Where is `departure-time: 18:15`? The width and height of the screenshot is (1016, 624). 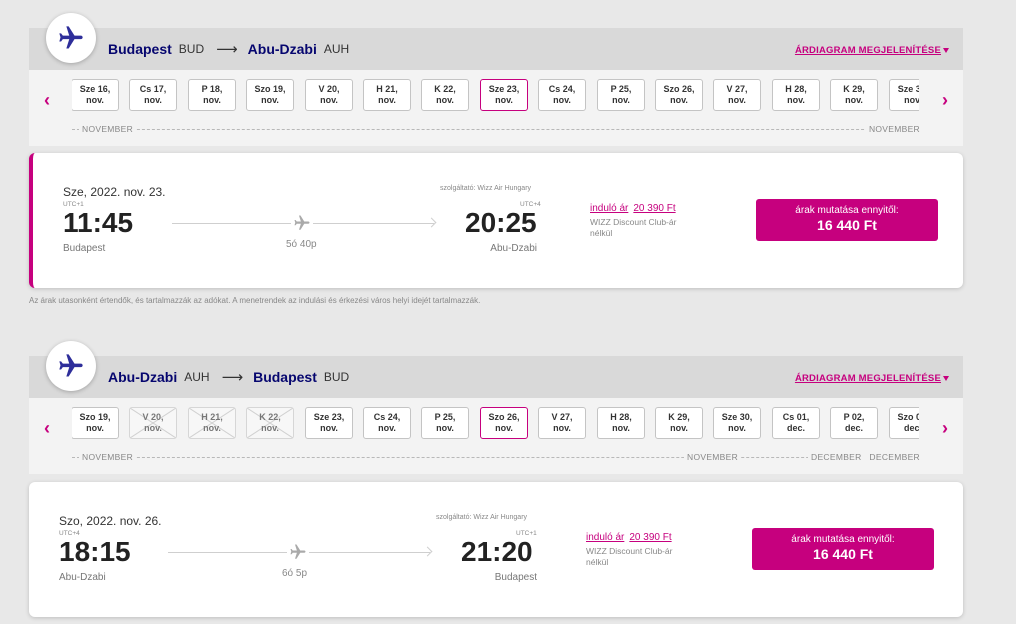 departure-time: 18:15 is located at coordinates (95, 551).